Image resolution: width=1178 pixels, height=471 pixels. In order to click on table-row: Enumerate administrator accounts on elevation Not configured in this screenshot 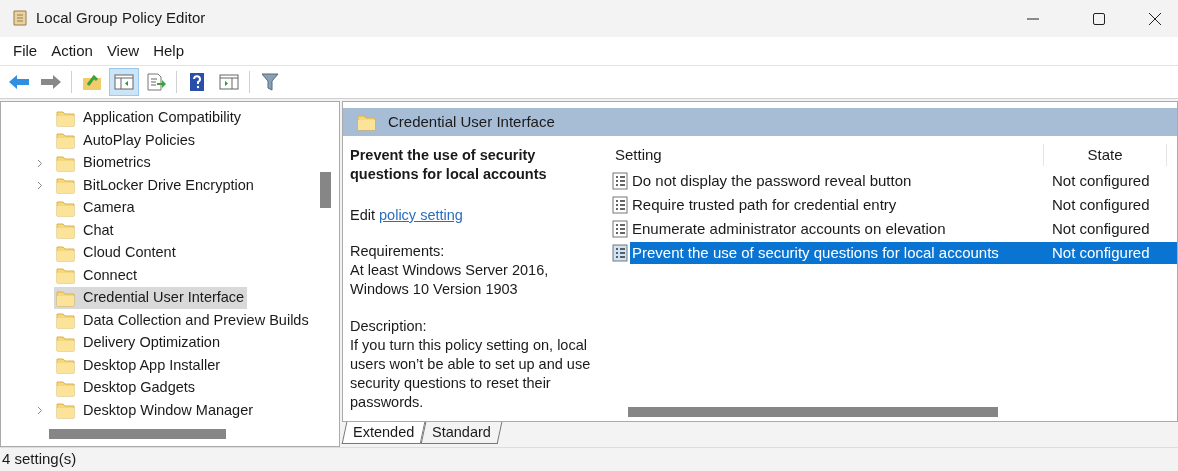, I will do `click(903, 229)`.